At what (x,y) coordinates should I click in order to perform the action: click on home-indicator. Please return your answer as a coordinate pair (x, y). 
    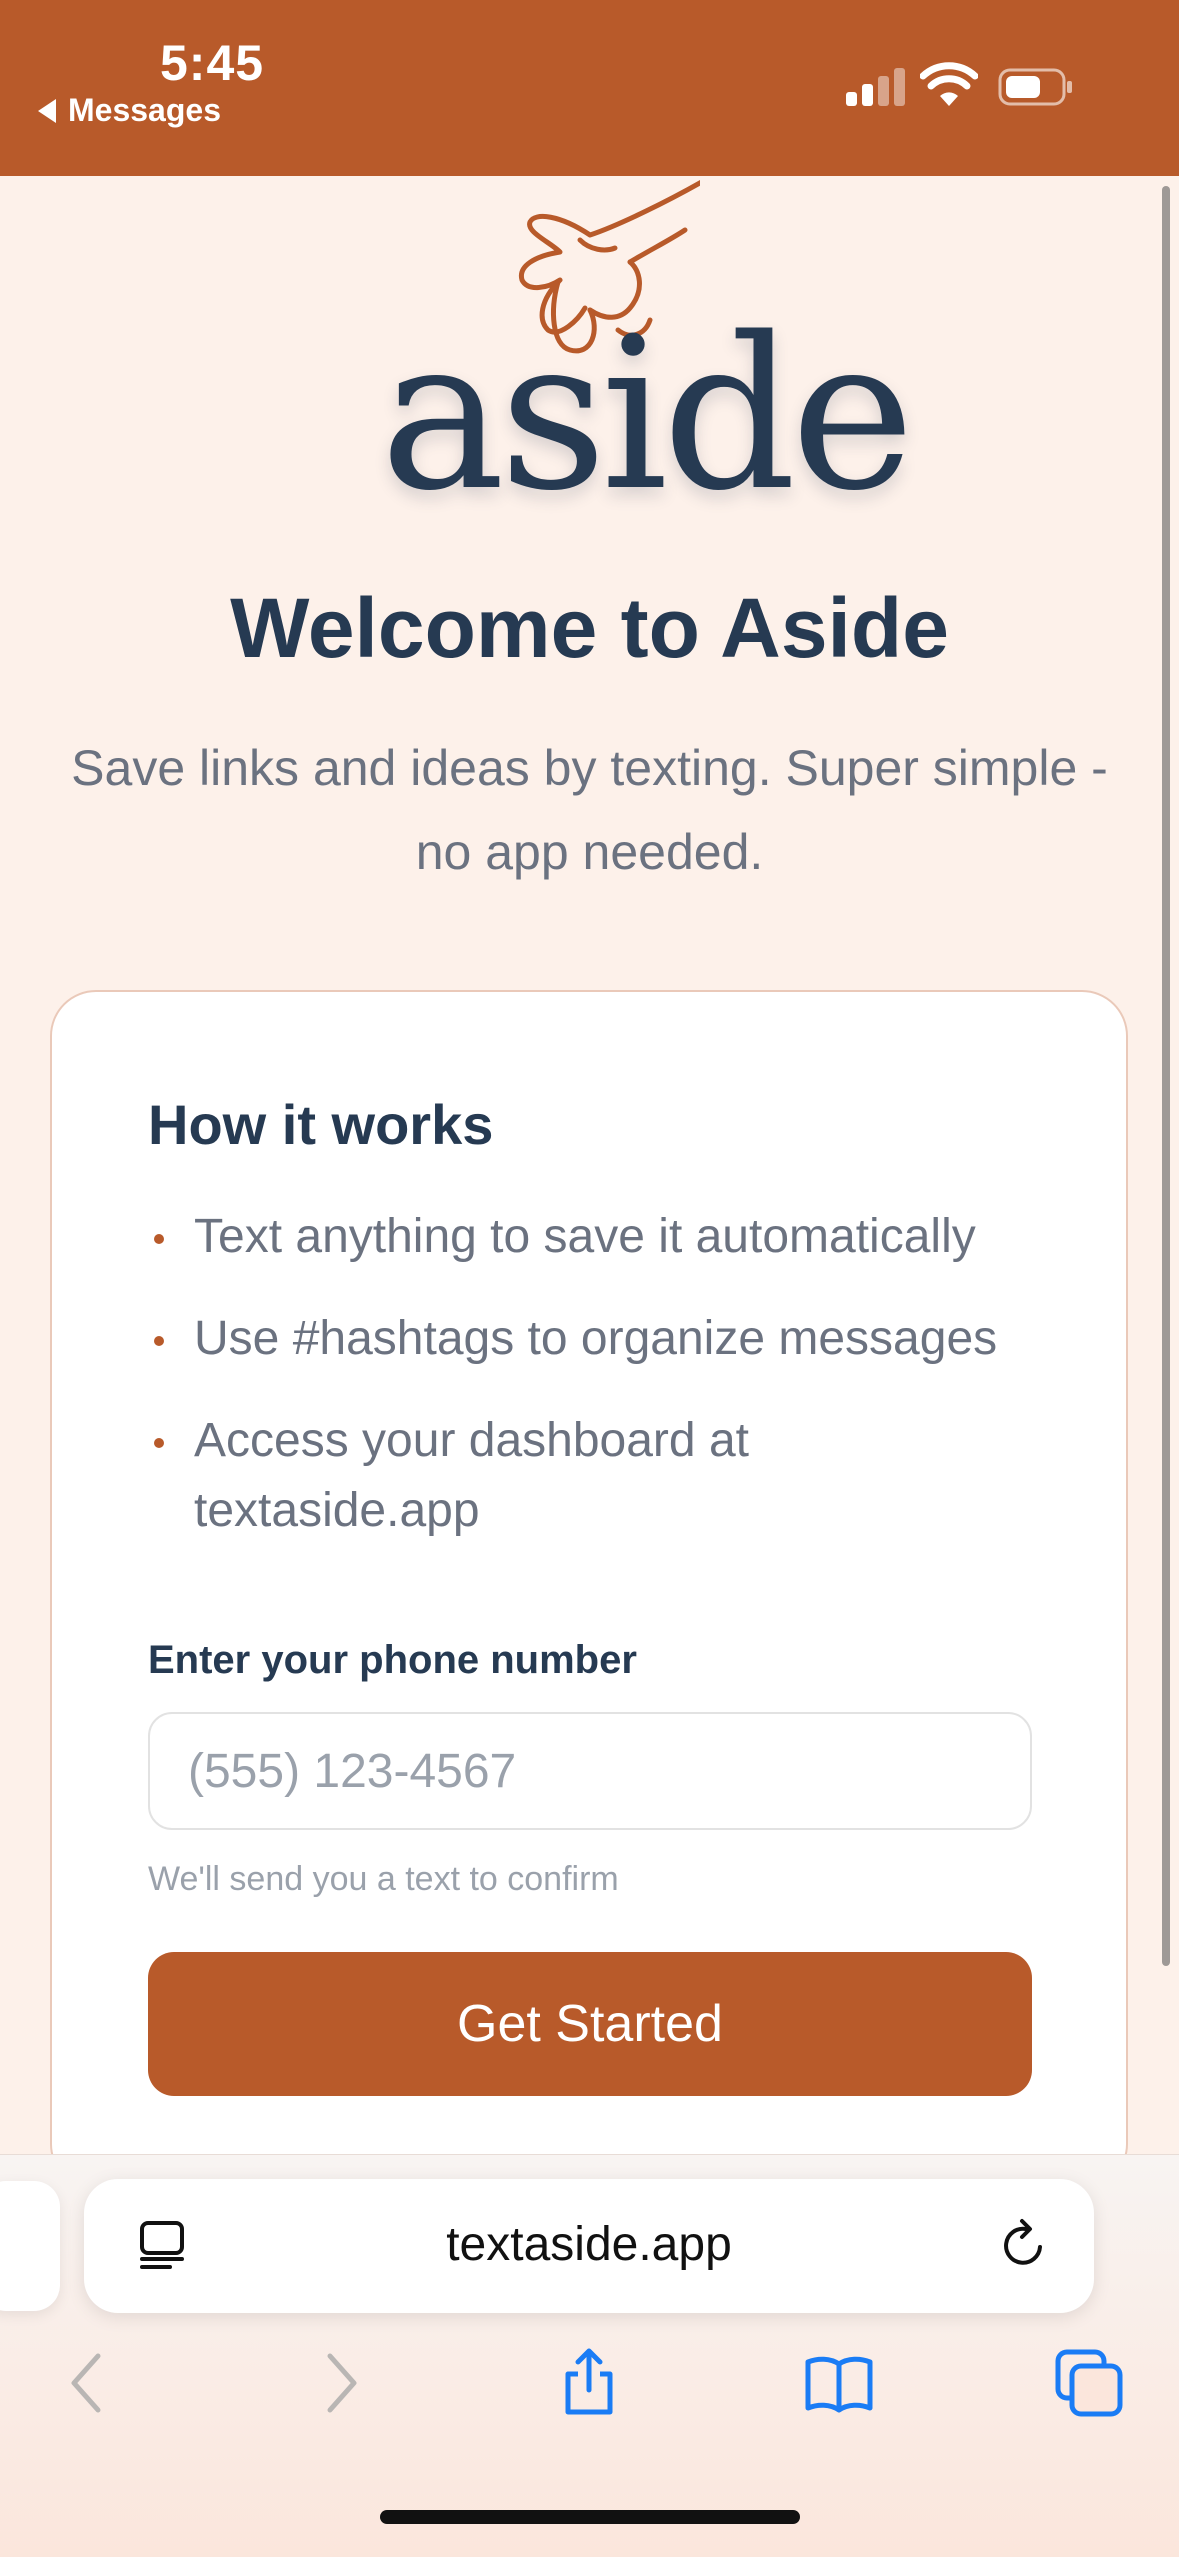
    Looking at the image, I should click on (590, 2517).